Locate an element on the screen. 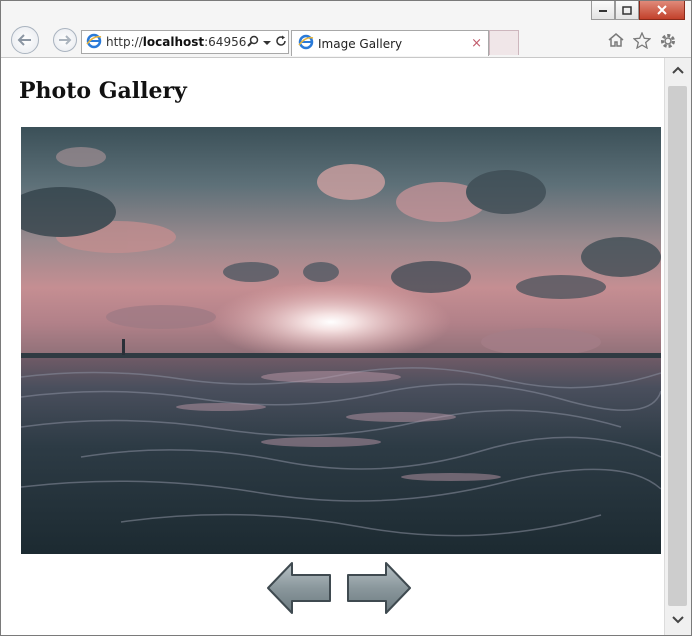 The width and height of the screenshot is (692, 636). address-rest: :64956/I is located at coordinates (225, 42).